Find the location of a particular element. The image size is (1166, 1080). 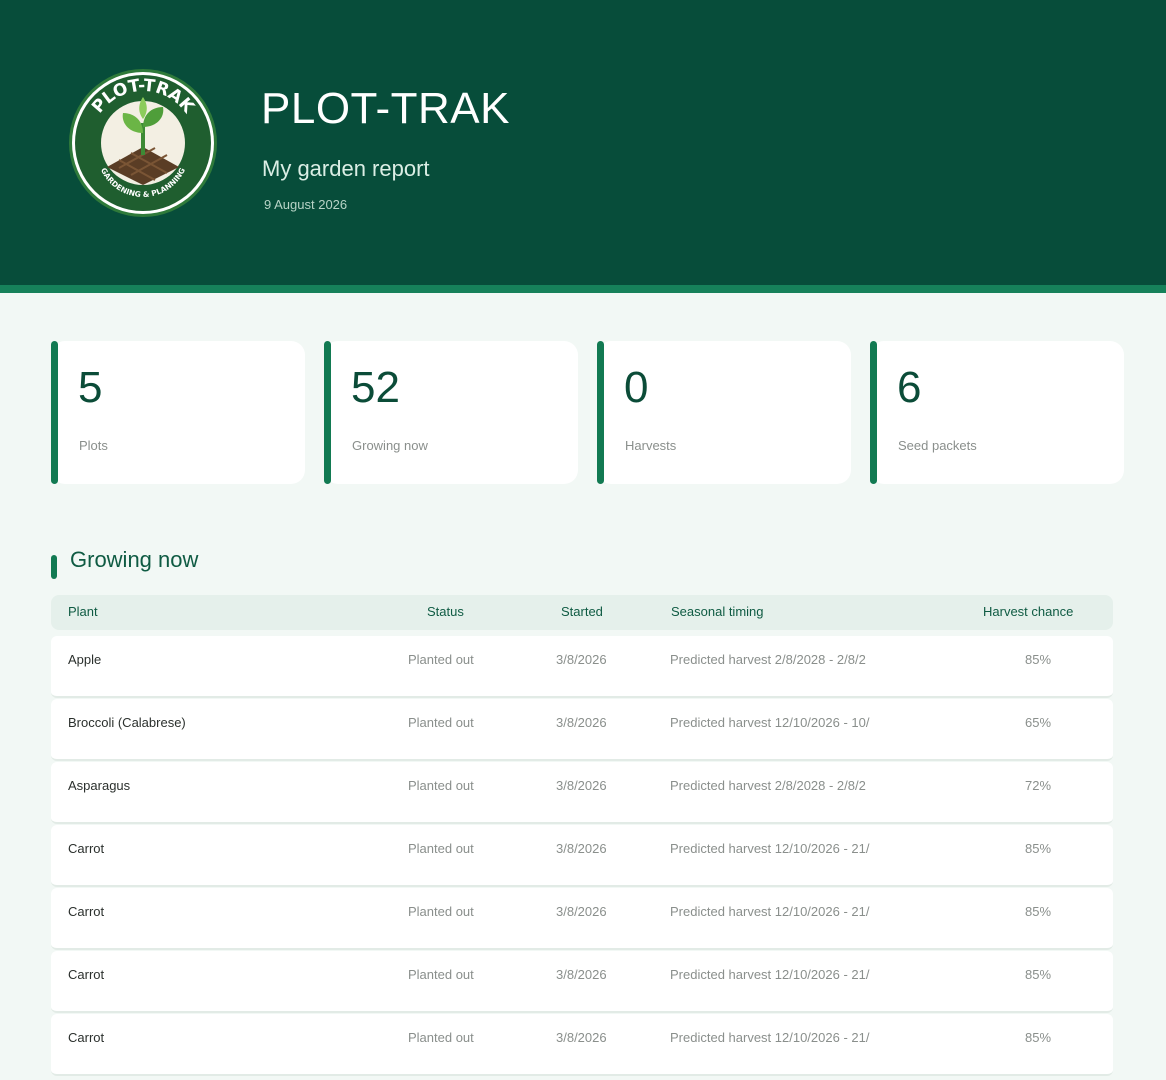

stat-value: 6 is located at coordinates (909, 387).